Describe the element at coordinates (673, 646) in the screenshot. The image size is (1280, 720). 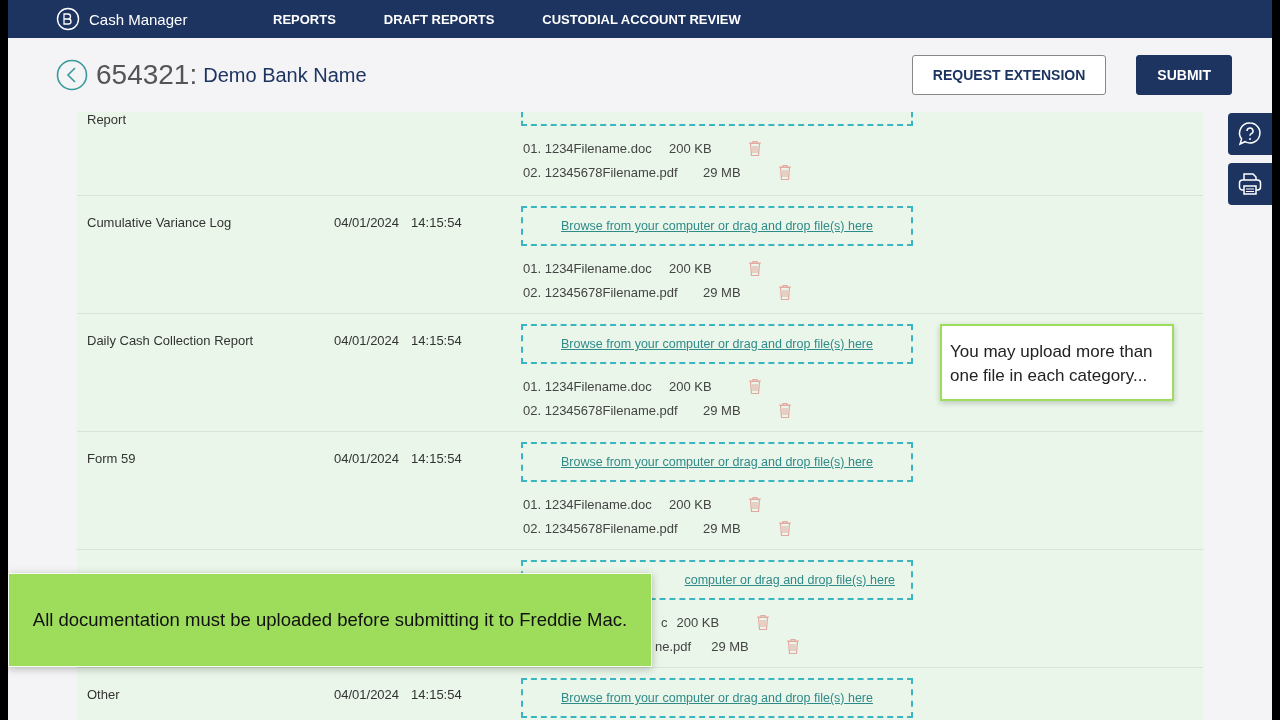
I see `file-name: ne.pdf` at that location.